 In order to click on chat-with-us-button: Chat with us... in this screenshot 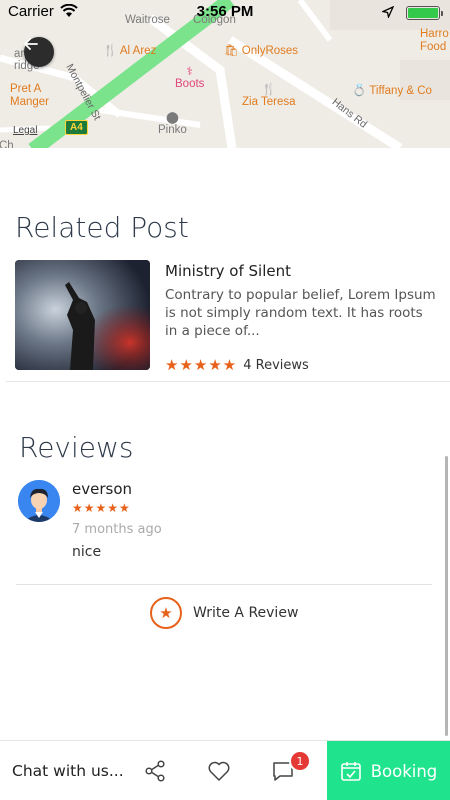, I will do `click(68, 771)`.